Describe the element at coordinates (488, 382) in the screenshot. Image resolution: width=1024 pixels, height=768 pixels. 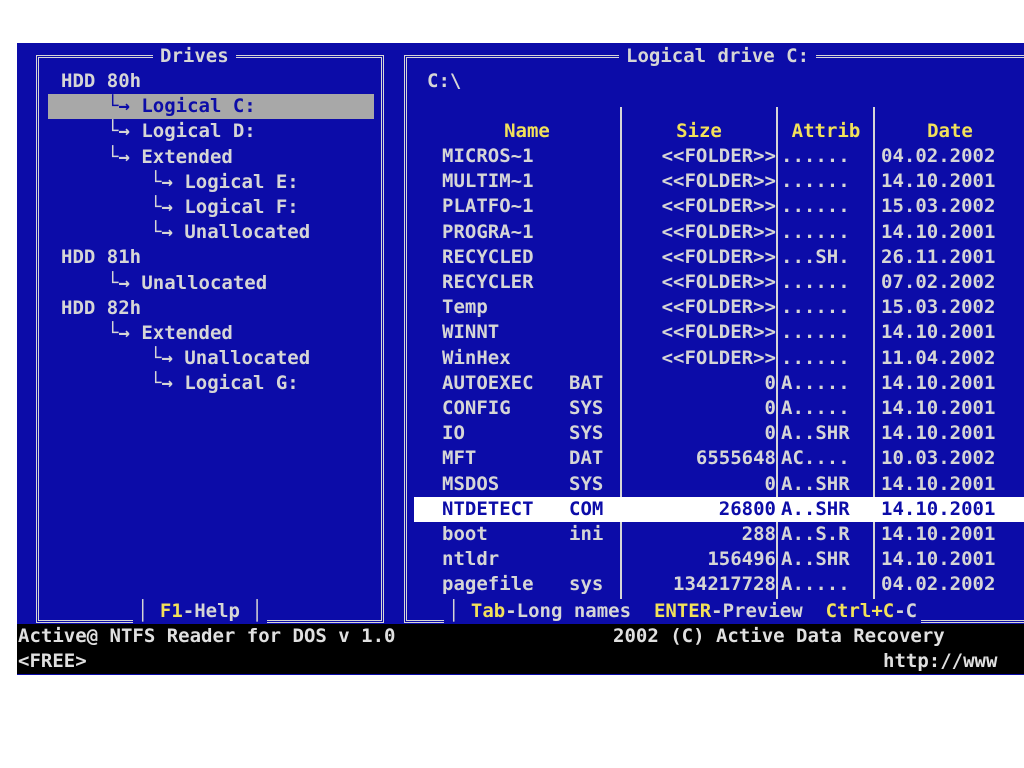
I see `file-name: AUTOEXEC` at that location.